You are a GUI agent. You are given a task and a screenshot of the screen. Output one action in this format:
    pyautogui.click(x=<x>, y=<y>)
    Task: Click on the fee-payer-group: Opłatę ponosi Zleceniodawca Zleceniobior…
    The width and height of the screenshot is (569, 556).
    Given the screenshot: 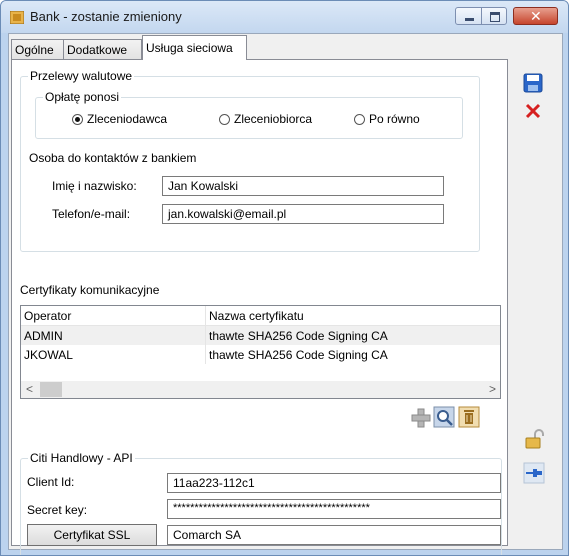 What is the action you would take?
    pyautogui.click(x=249, y=114)
    